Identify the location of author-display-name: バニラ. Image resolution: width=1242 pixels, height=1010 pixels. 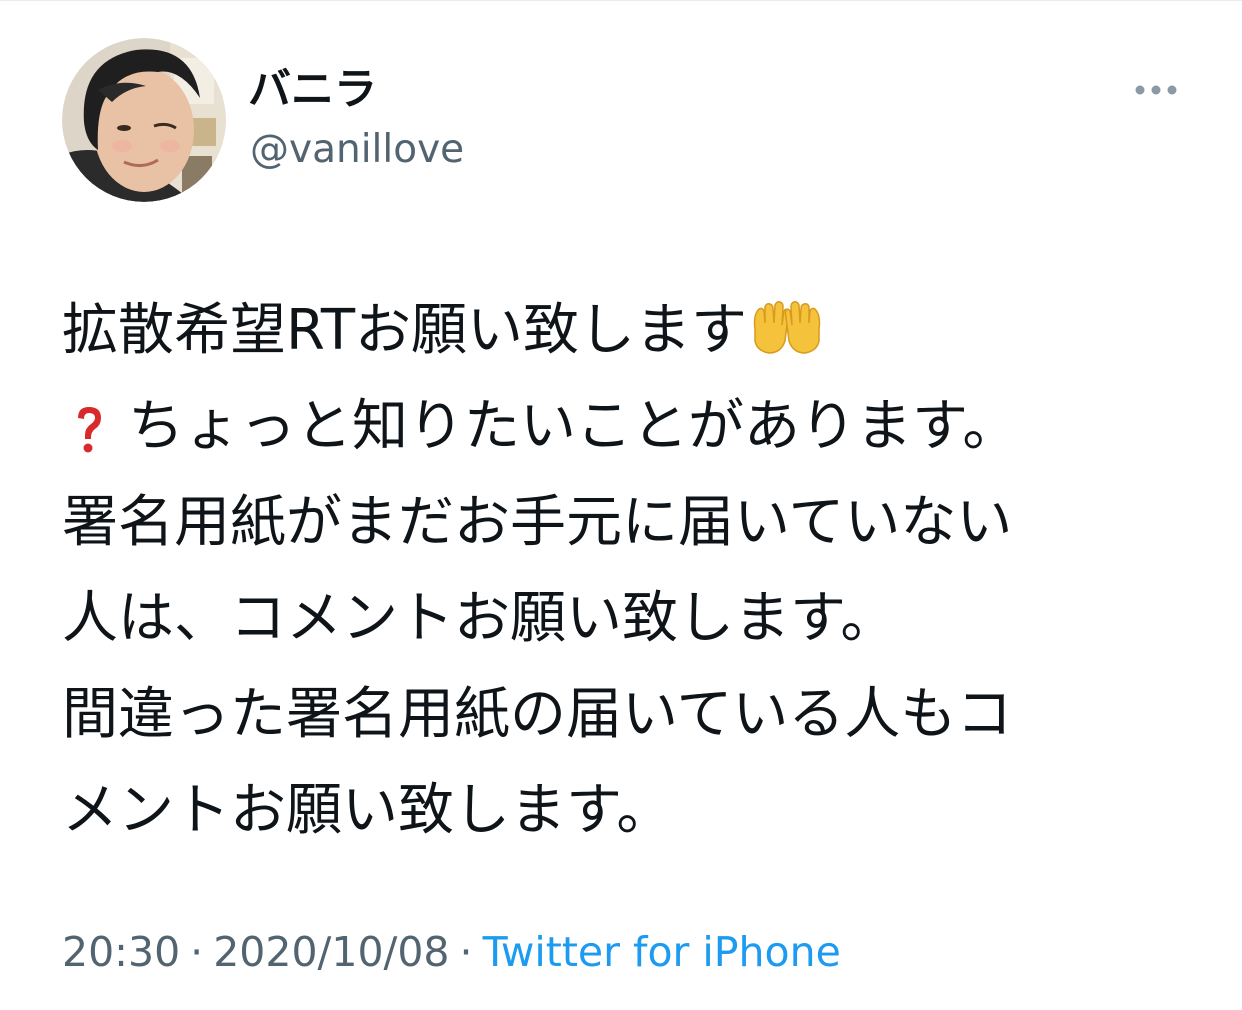
(312, 90).